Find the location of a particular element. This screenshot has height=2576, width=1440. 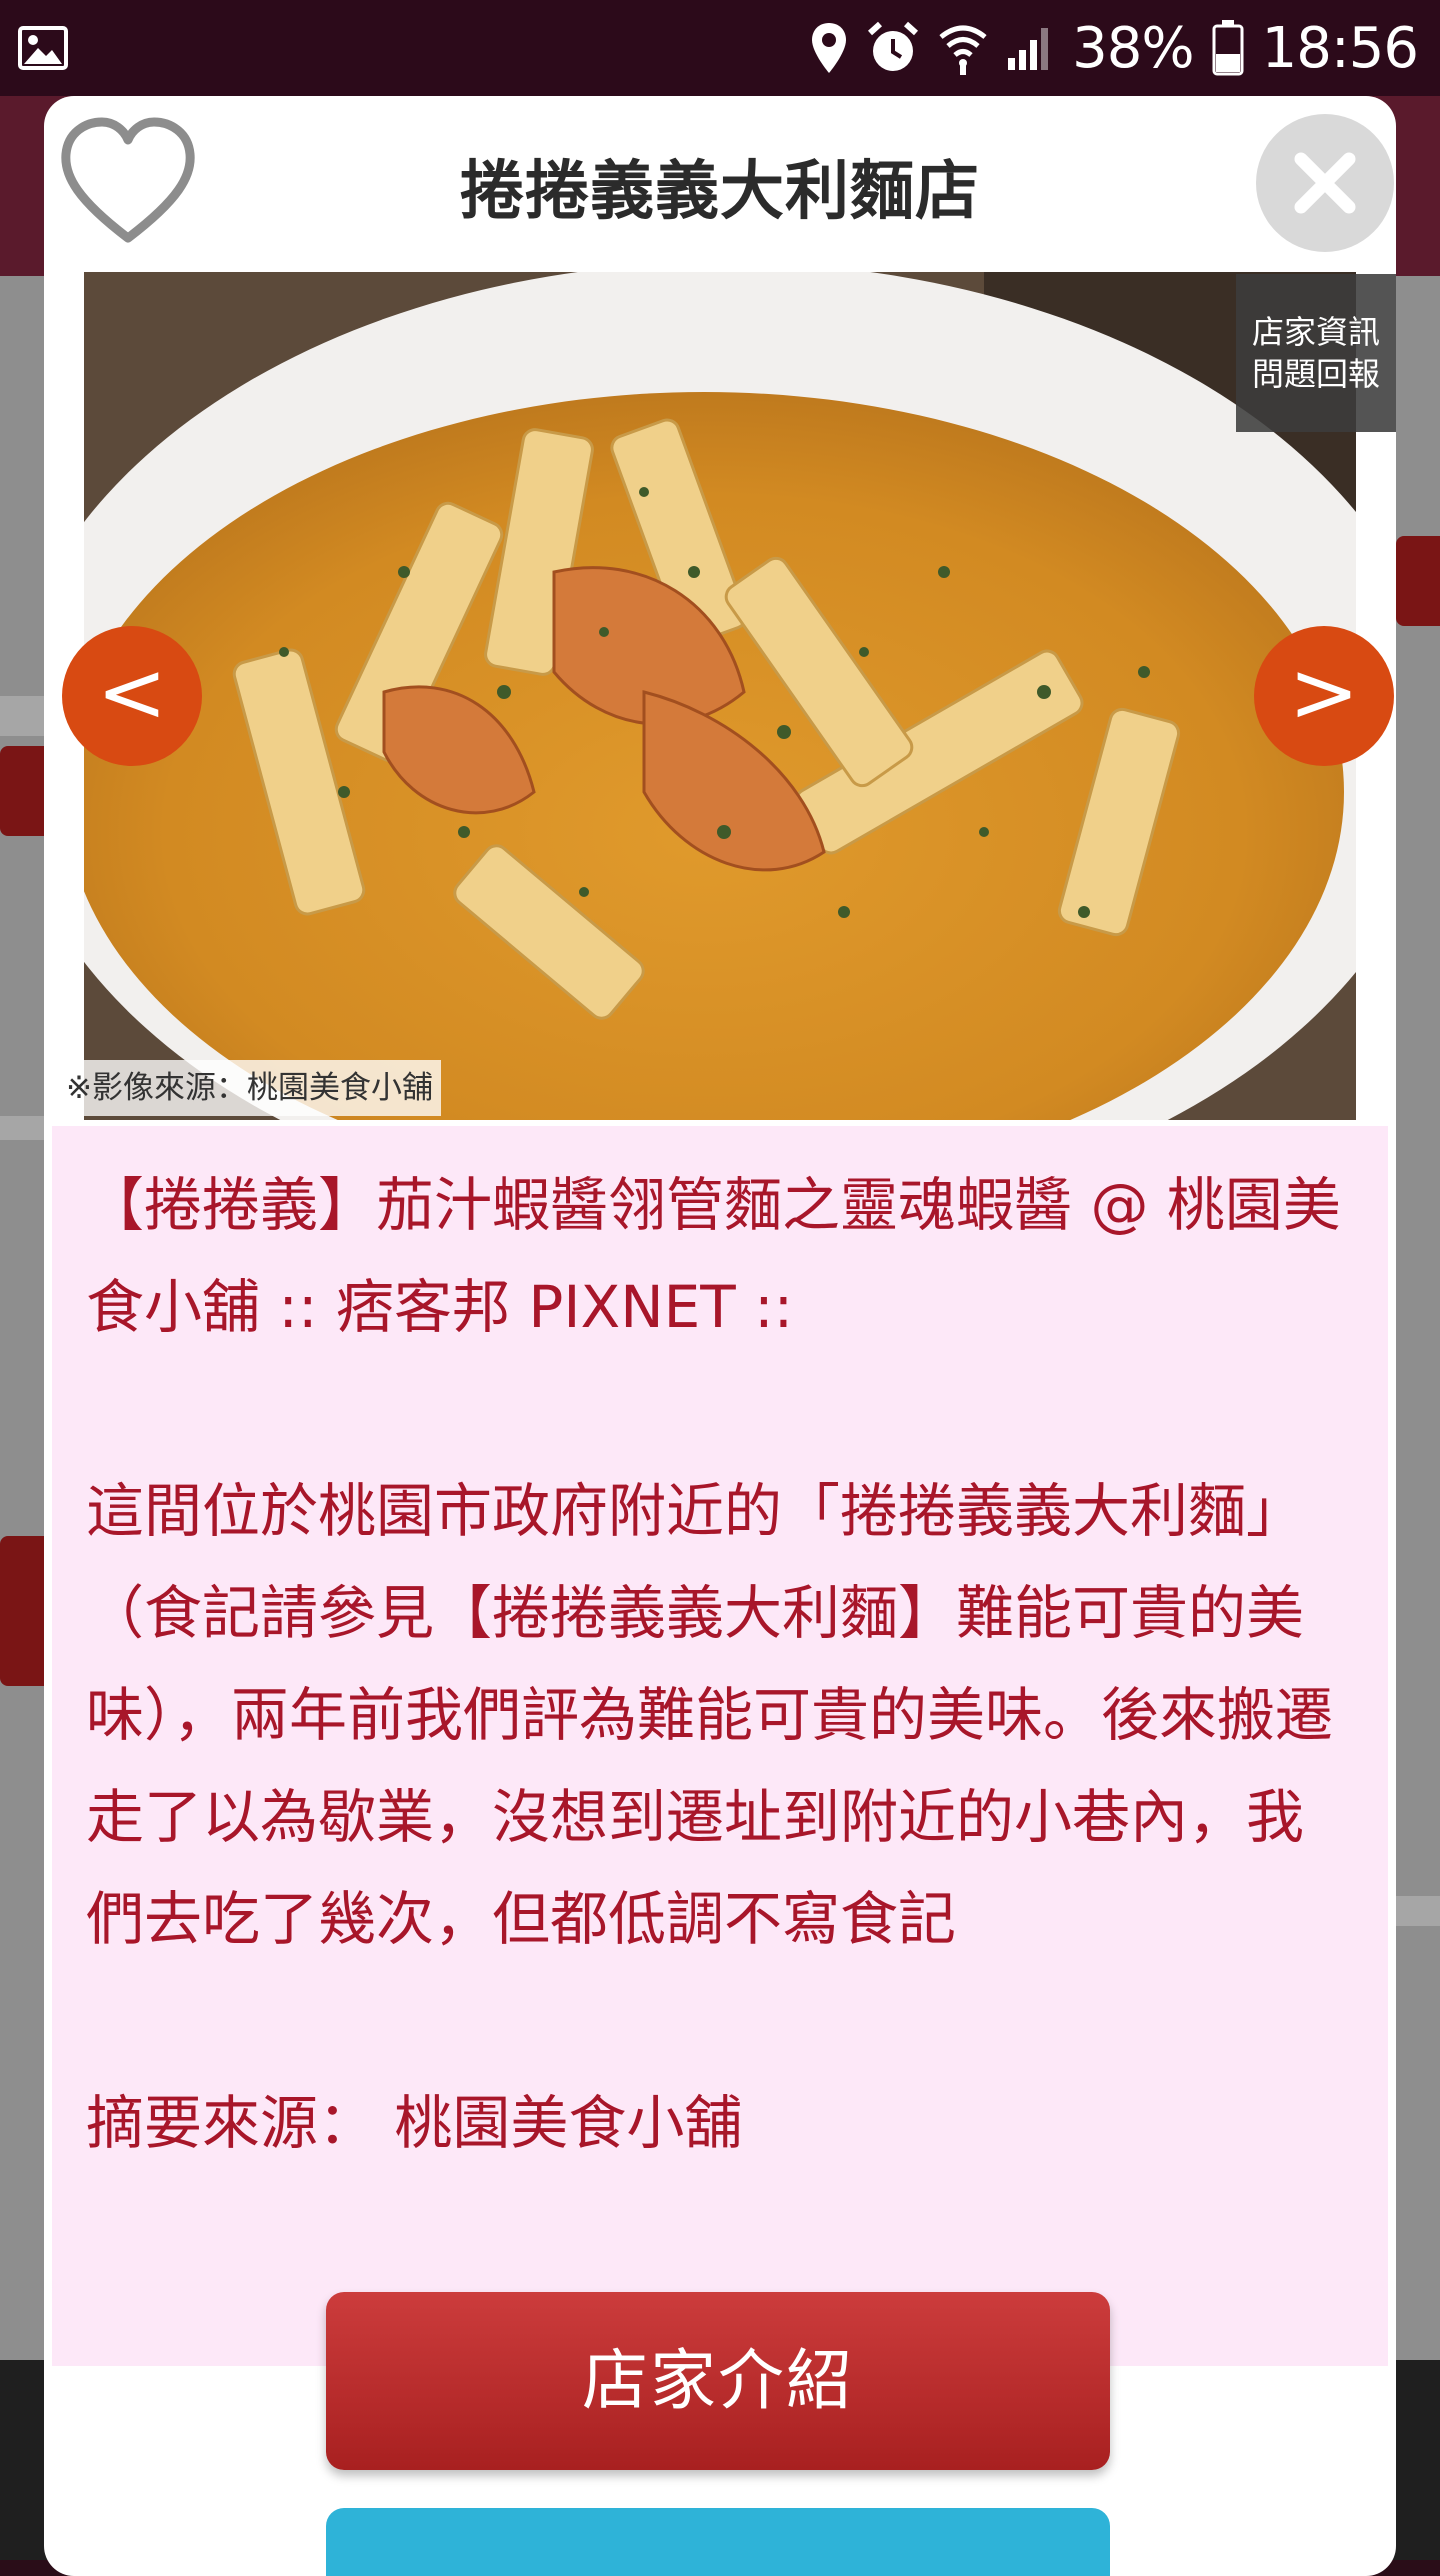

store-intro-button: 店家介紹 is located at coordinates (718, 2381).